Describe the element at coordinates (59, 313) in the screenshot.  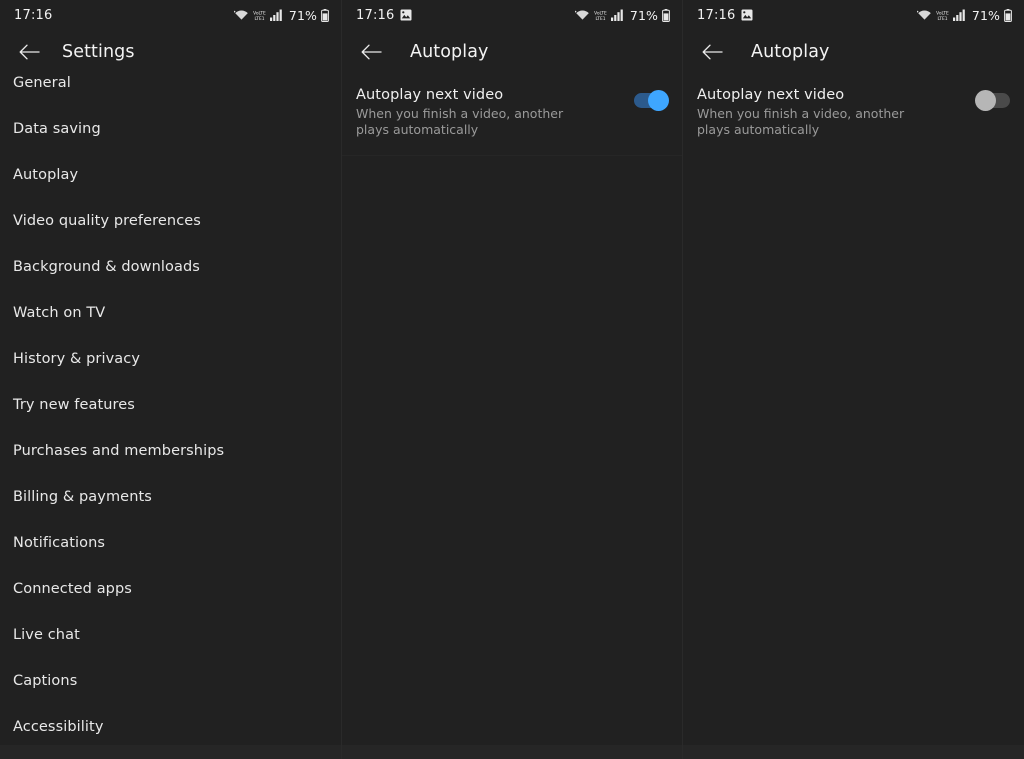
I see `list-item-label: Watch on TV` at that location.